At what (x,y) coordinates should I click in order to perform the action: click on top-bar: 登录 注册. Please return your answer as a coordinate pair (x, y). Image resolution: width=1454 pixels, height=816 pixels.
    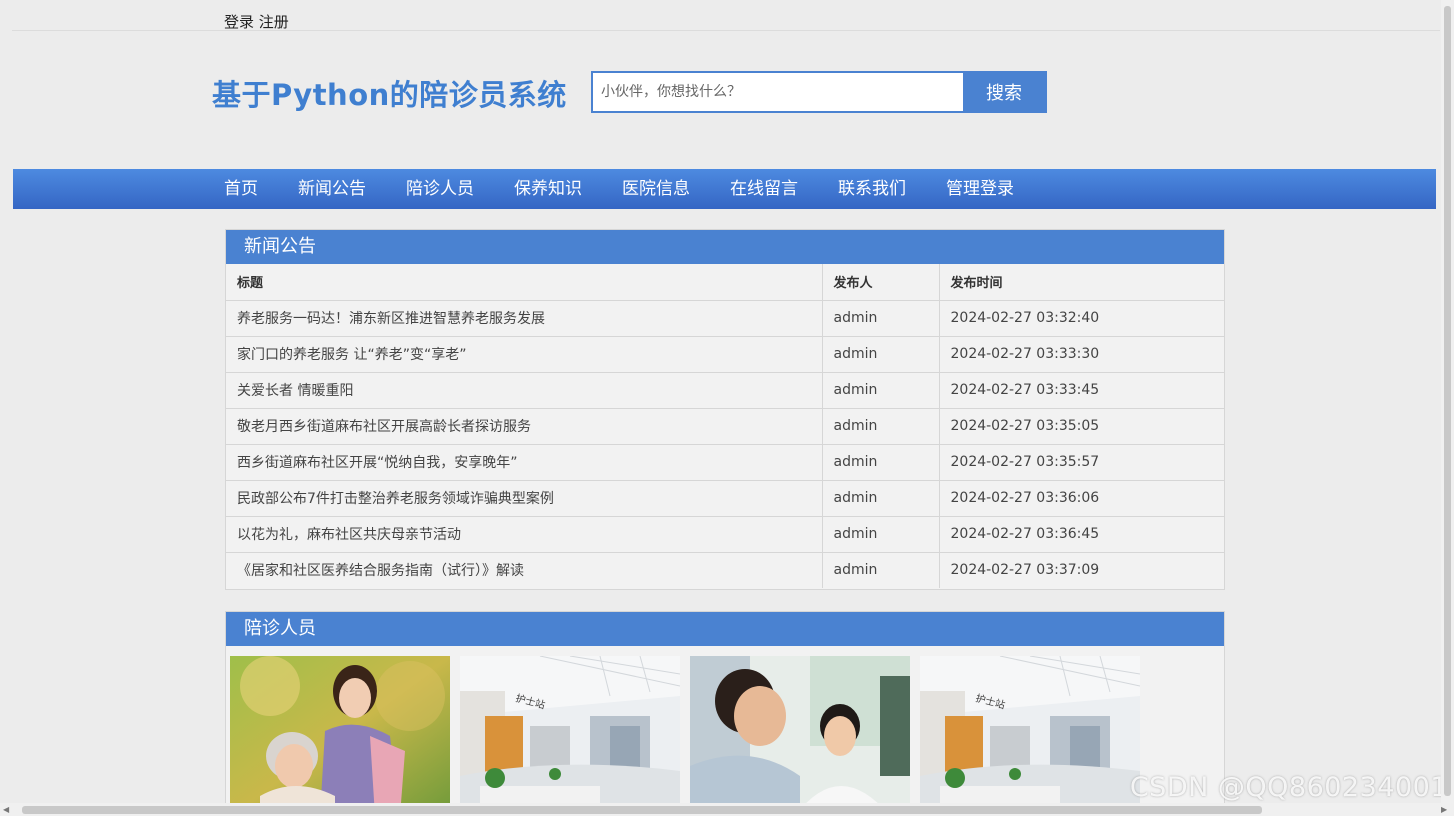
    Looking at the image, I should click on (726, 15).